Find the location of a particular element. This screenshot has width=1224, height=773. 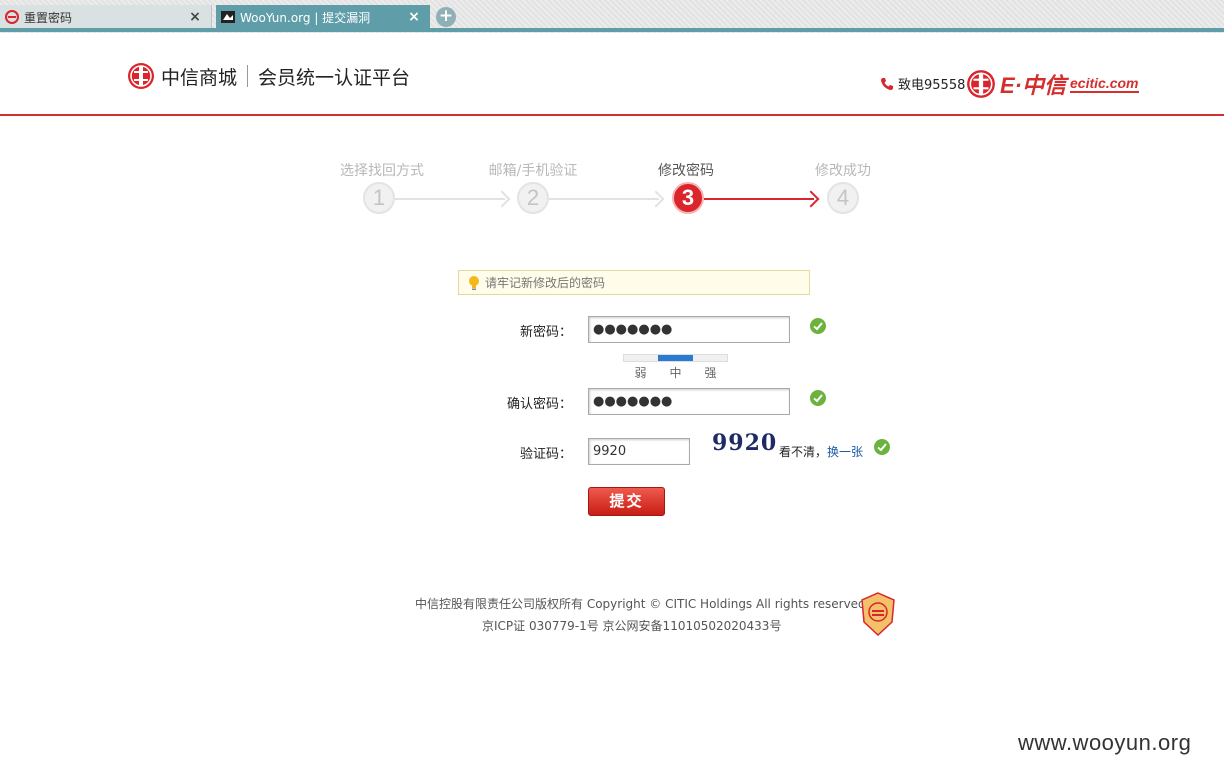

ecitic-brand: E·中信 ecitic.com is located at coordinates (1052, 84).